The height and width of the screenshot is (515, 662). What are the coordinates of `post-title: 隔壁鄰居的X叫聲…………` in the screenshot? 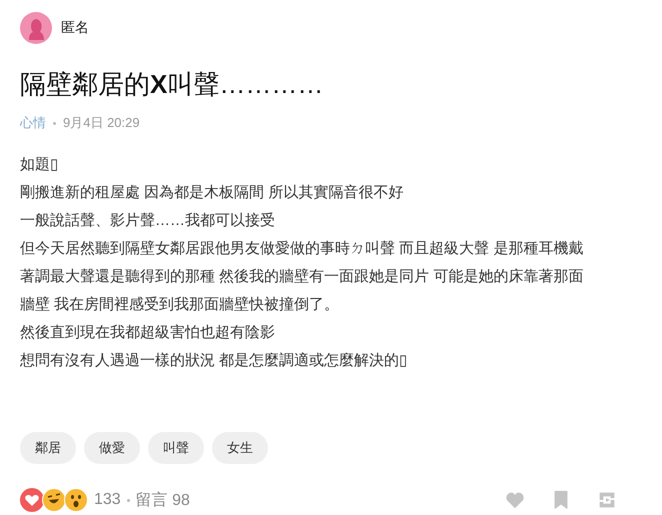 It's located at (172, 84).